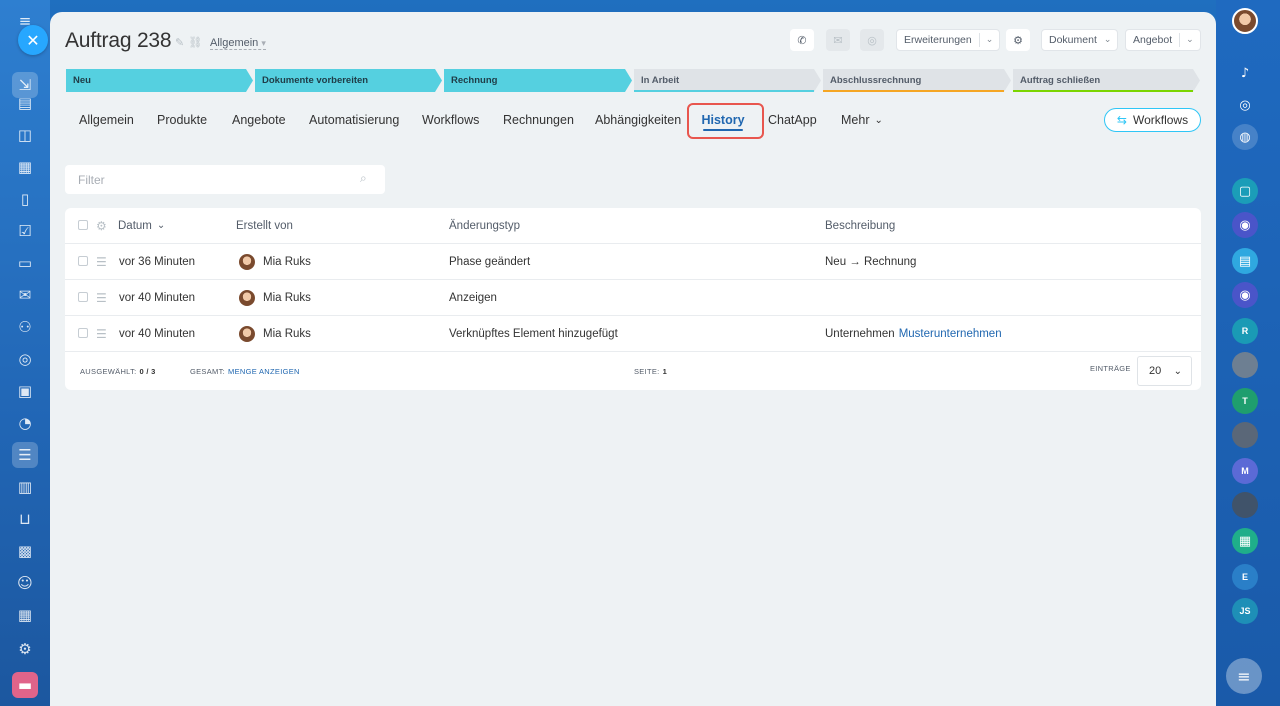 This screenshot has width=1280, height=706. I want to click on show-total-link: Menge anzeigen, so click(264, 371).